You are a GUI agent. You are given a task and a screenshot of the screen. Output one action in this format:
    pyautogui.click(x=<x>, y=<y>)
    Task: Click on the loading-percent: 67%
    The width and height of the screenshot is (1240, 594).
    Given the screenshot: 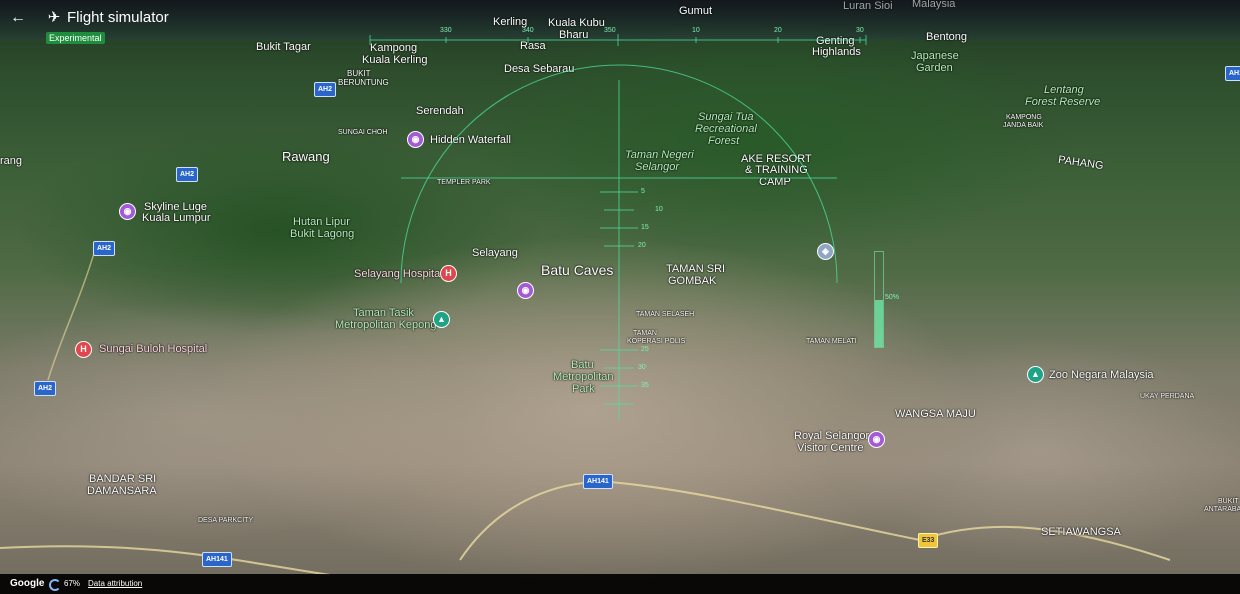 What is the action you would take?
    pyautogui.click(x=72, y=583)
    